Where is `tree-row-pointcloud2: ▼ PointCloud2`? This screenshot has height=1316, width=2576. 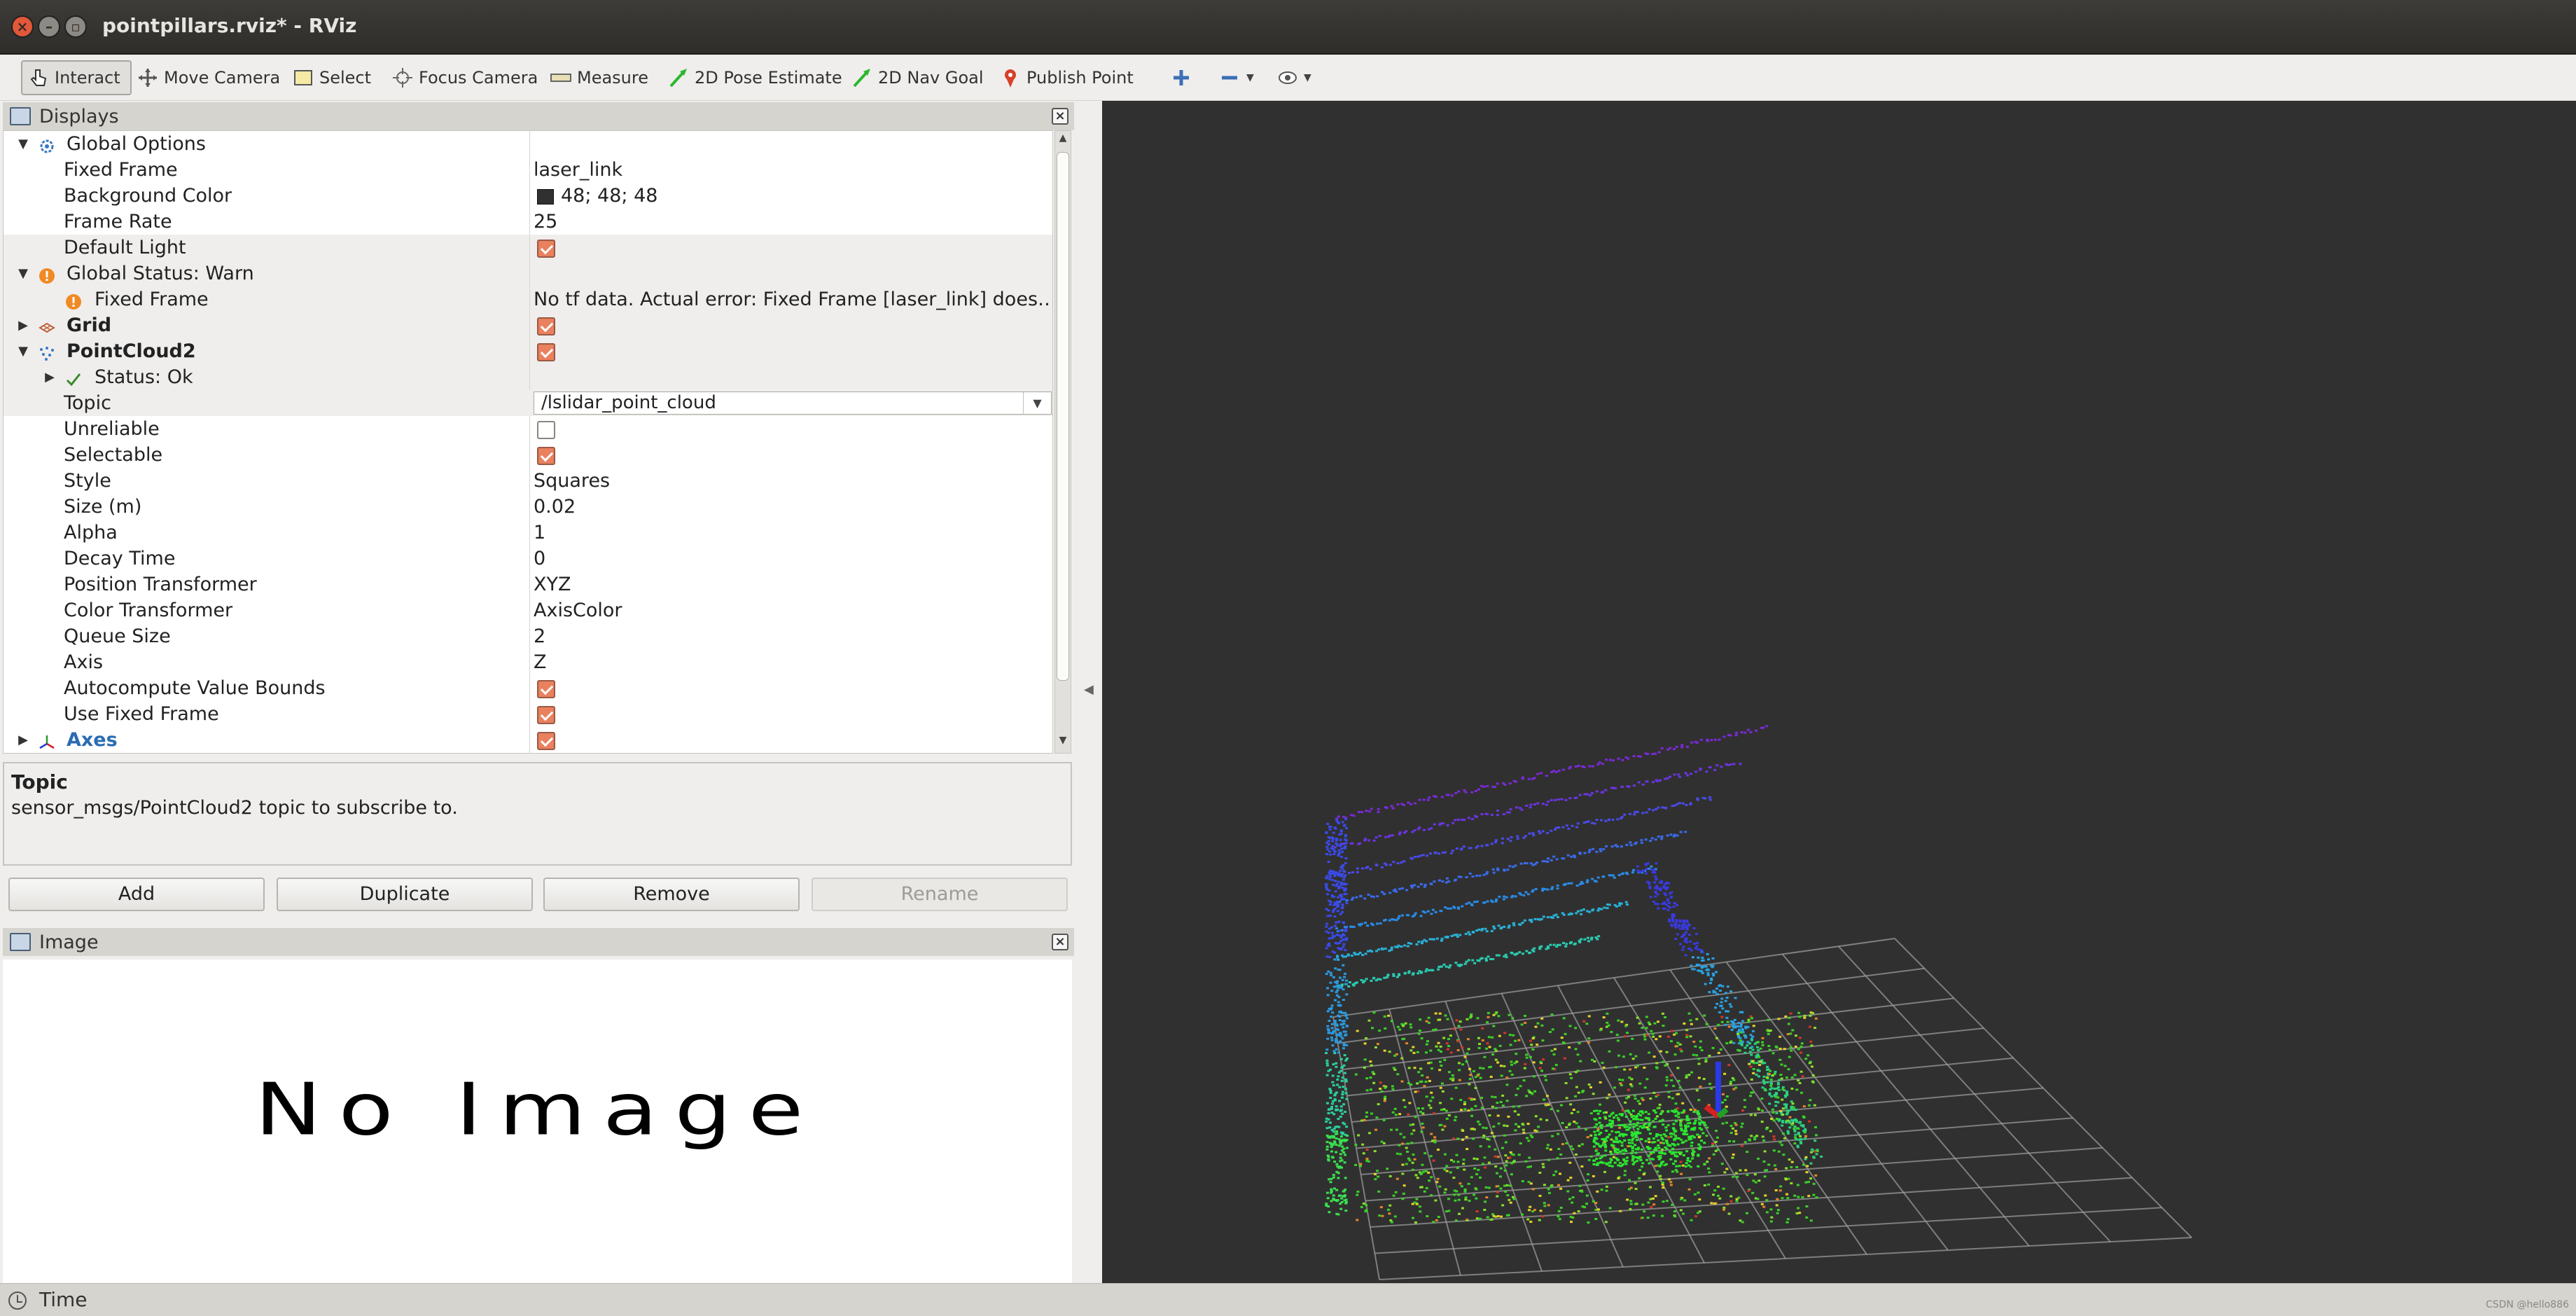 tree-row-pointcloud2: ▼ PointCloud2 is located at coordinates (528, 351).